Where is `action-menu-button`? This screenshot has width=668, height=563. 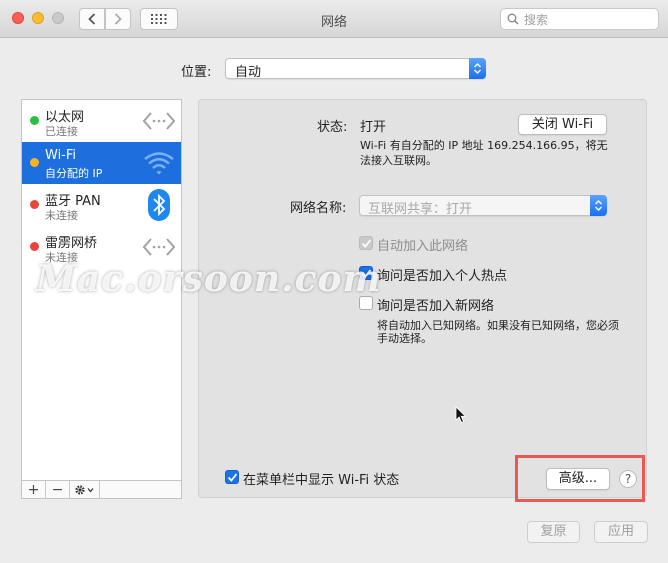 action-menu-button is located at coordinates (85, 489).